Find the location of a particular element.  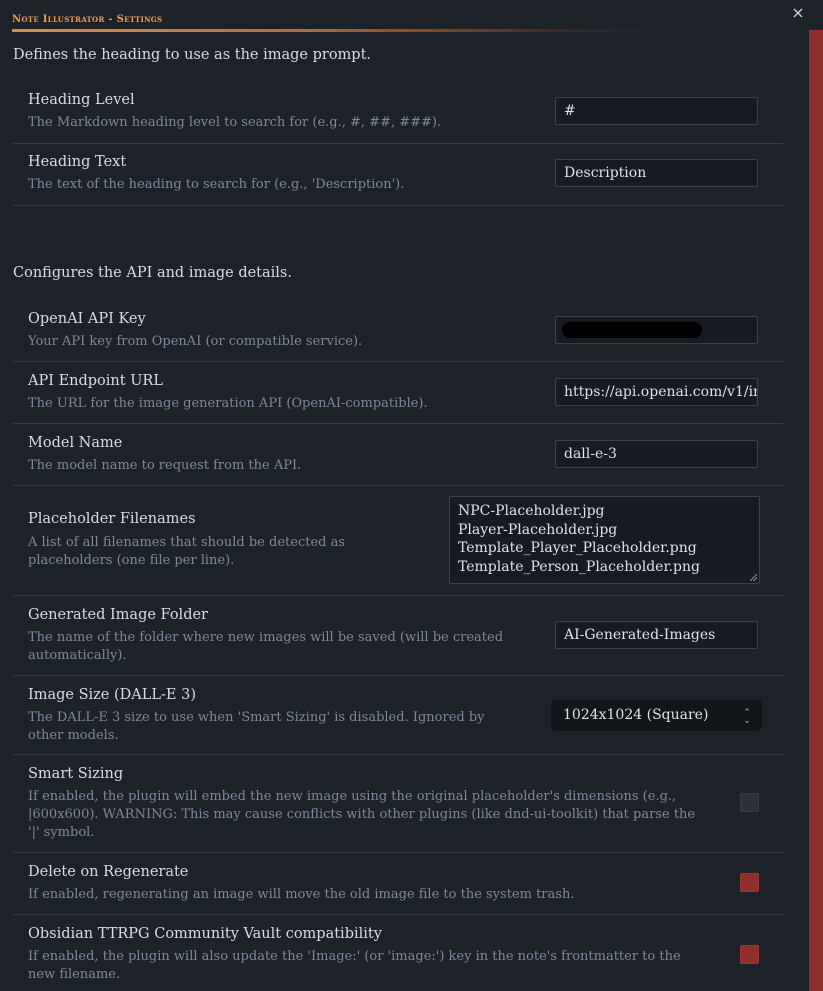

modal-title: Note Illustrator - Settings is located at coordinates (87, 19).